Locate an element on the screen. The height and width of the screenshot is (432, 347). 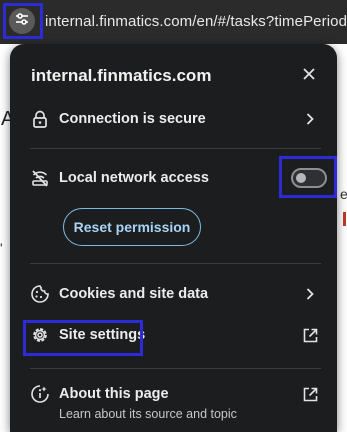
page-peek-right-text: e is located at coordinates (343, 194).